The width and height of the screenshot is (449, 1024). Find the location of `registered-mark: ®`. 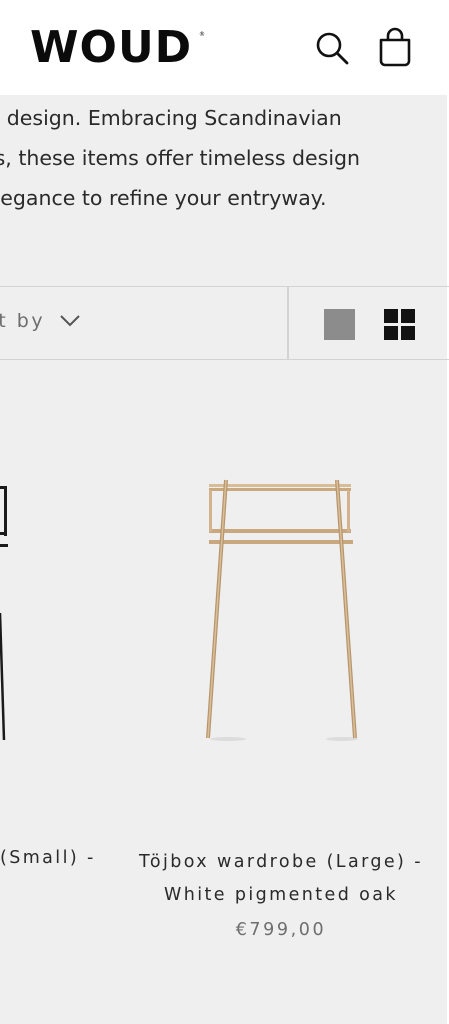

registered-mark: ® is located at coordinates (202, 34).